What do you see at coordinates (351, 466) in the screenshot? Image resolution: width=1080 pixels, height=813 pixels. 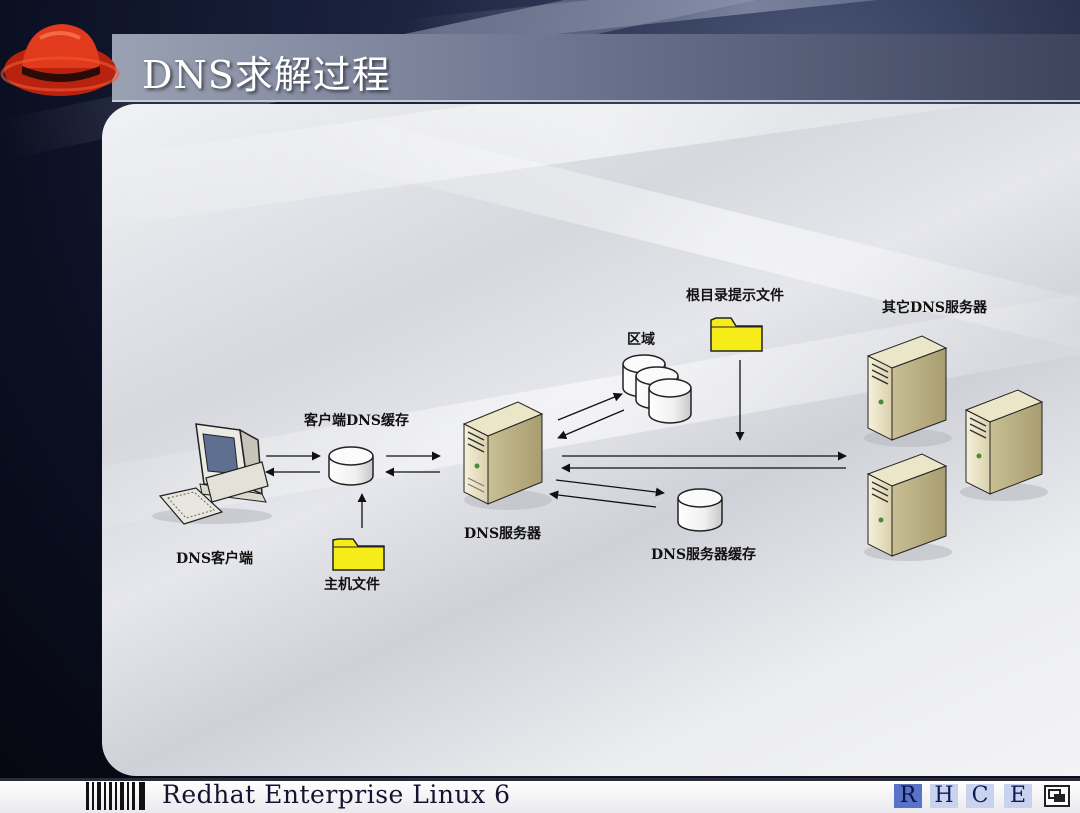 I see `client-cache-database-icon` at bounding box center [351, 466].